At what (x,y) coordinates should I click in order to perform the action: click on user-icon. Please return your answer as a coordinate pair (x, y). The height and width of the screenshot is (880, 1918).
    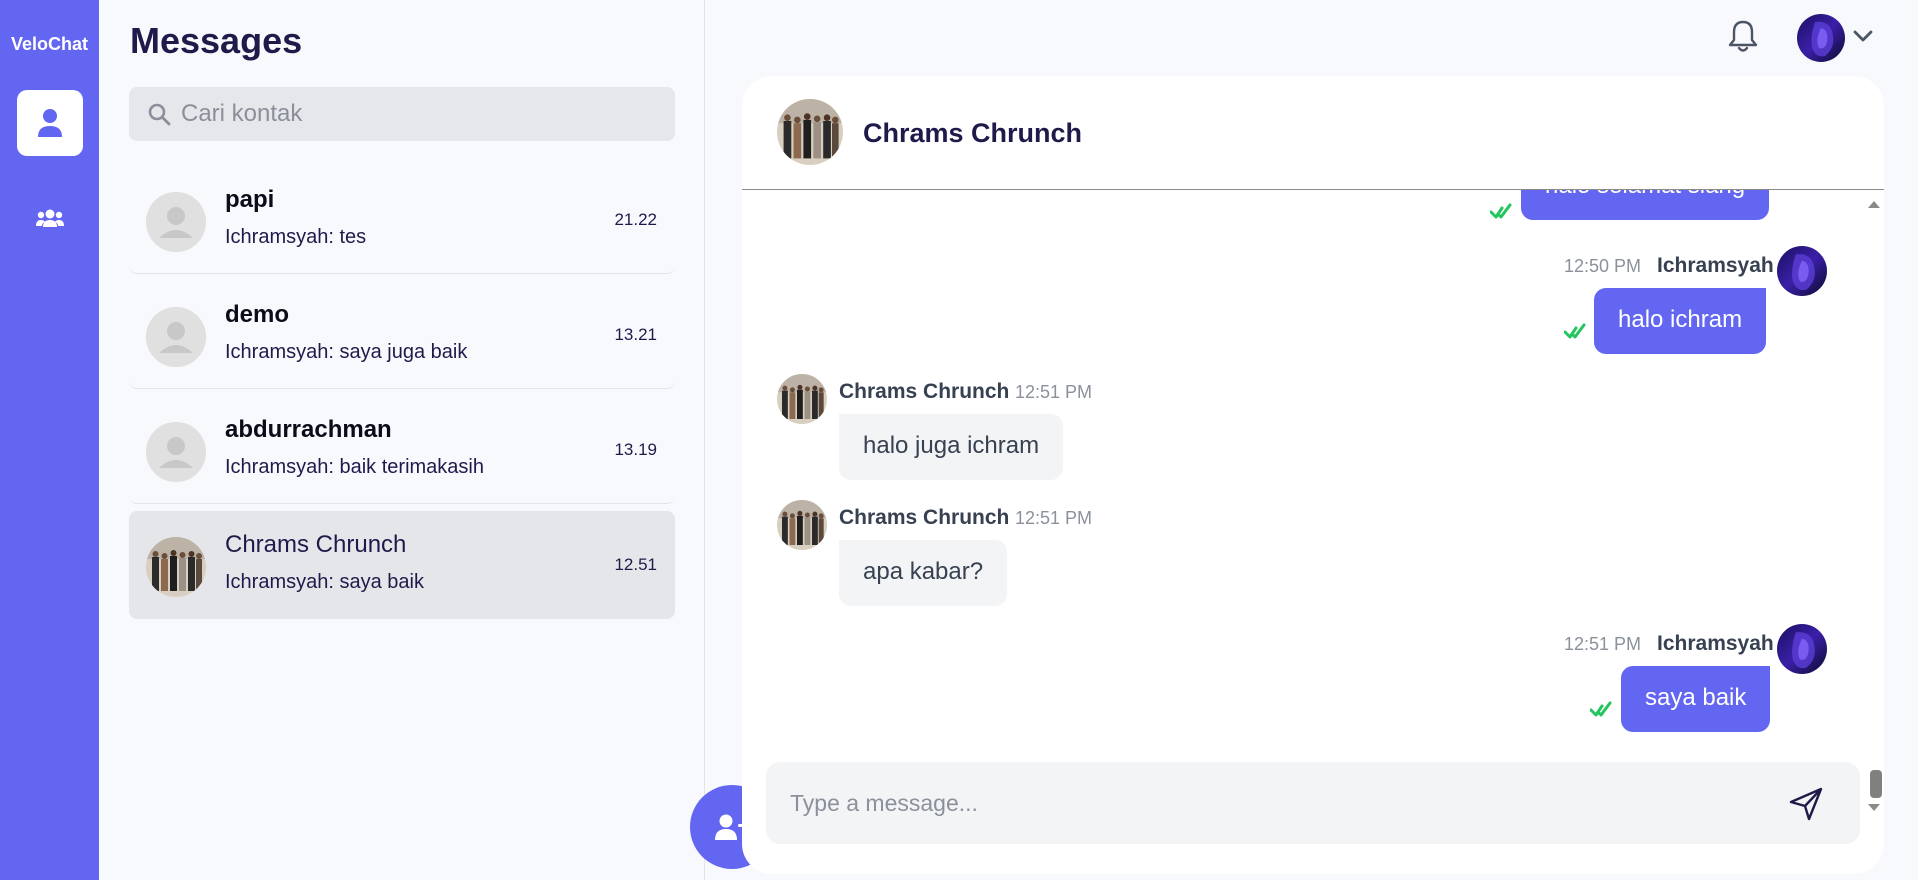
    Looking at the image, I should click on (50, 123).